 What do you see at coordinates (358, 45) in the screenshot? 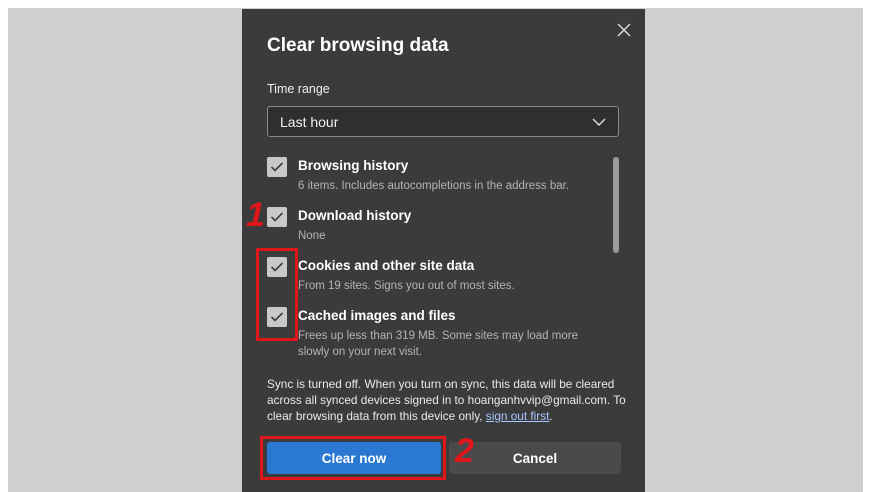
I see `dialog-title: Clear browsing data` at bounding box center [358, 45].